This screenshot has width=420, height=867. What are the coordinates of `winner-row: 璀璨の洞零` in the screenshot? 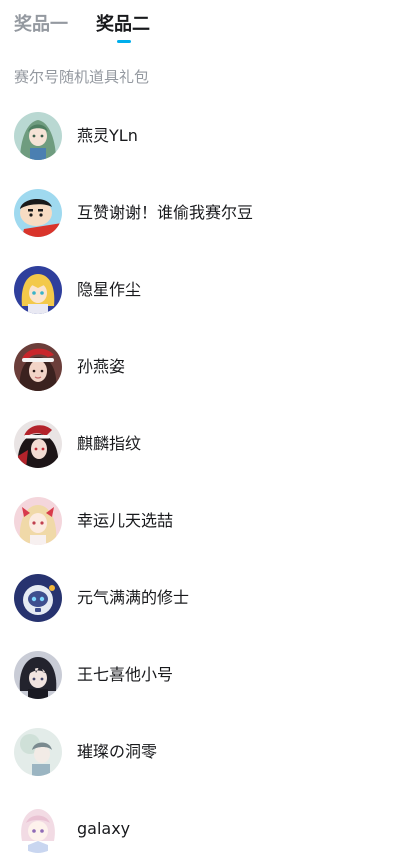 It's located at (210, 751).